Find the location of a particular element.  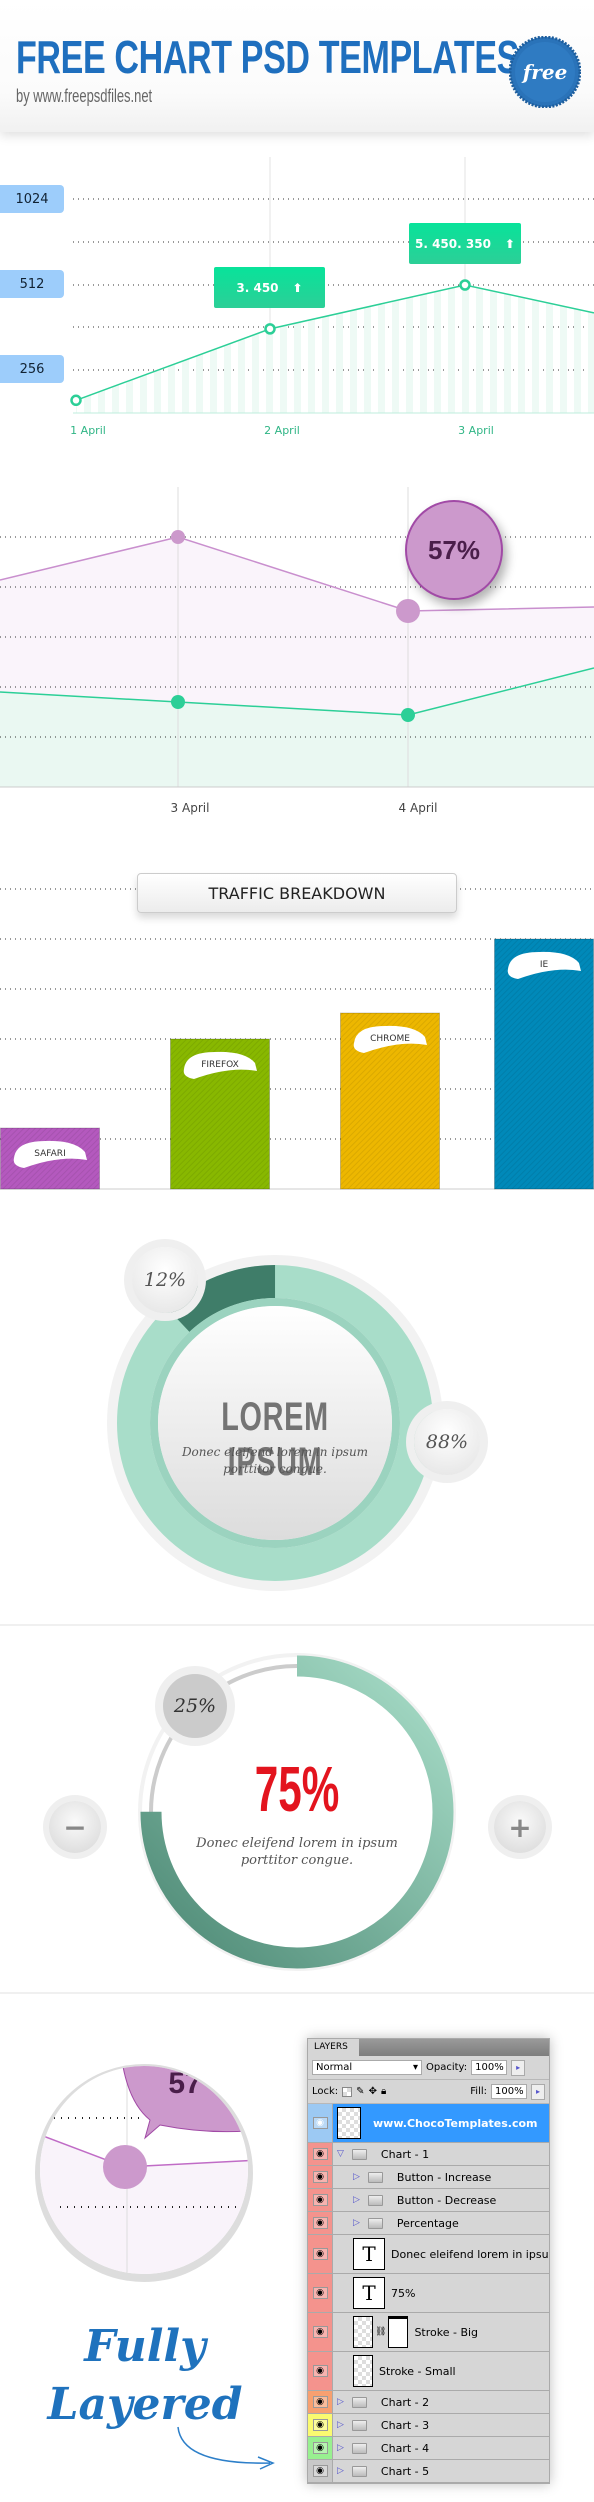

fill-label: Fill: is located at coordinates (478, 2091).